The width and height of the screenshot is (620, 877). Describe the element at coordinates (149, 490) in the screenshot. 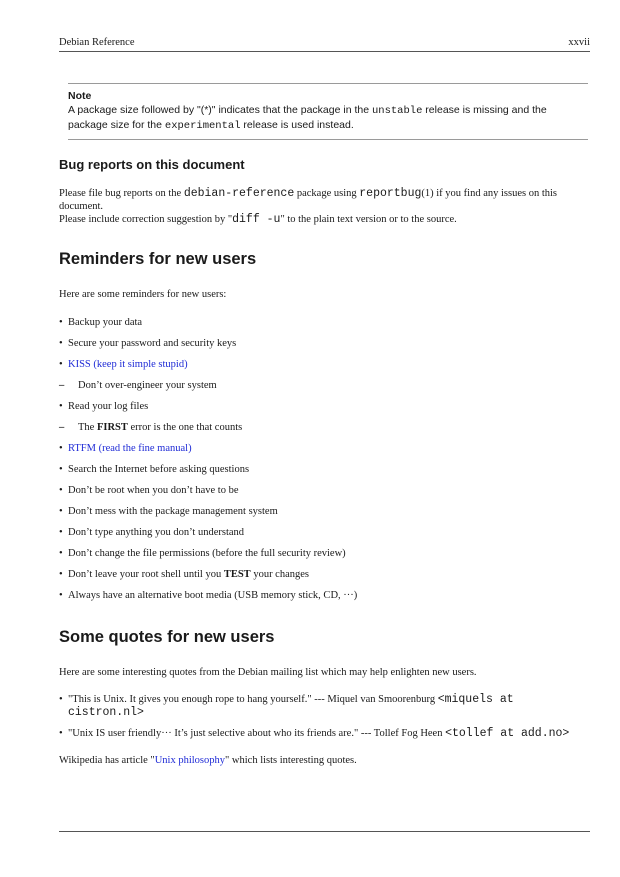

I see `list-item: • Don’t be root when you don’t have to be` at that location.